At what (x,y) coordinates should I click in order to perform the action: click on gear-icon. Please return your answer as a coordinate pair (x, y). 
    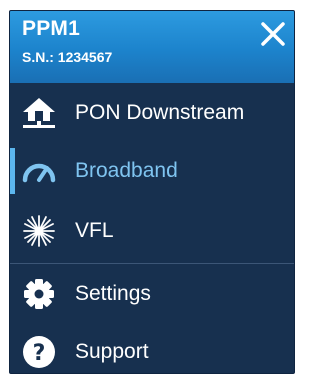
    Looking at the image, I should click on (39, 294).